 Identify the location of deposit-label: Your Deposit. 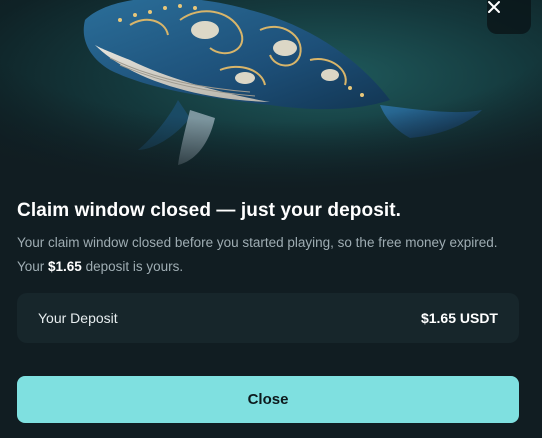
(78, 318).